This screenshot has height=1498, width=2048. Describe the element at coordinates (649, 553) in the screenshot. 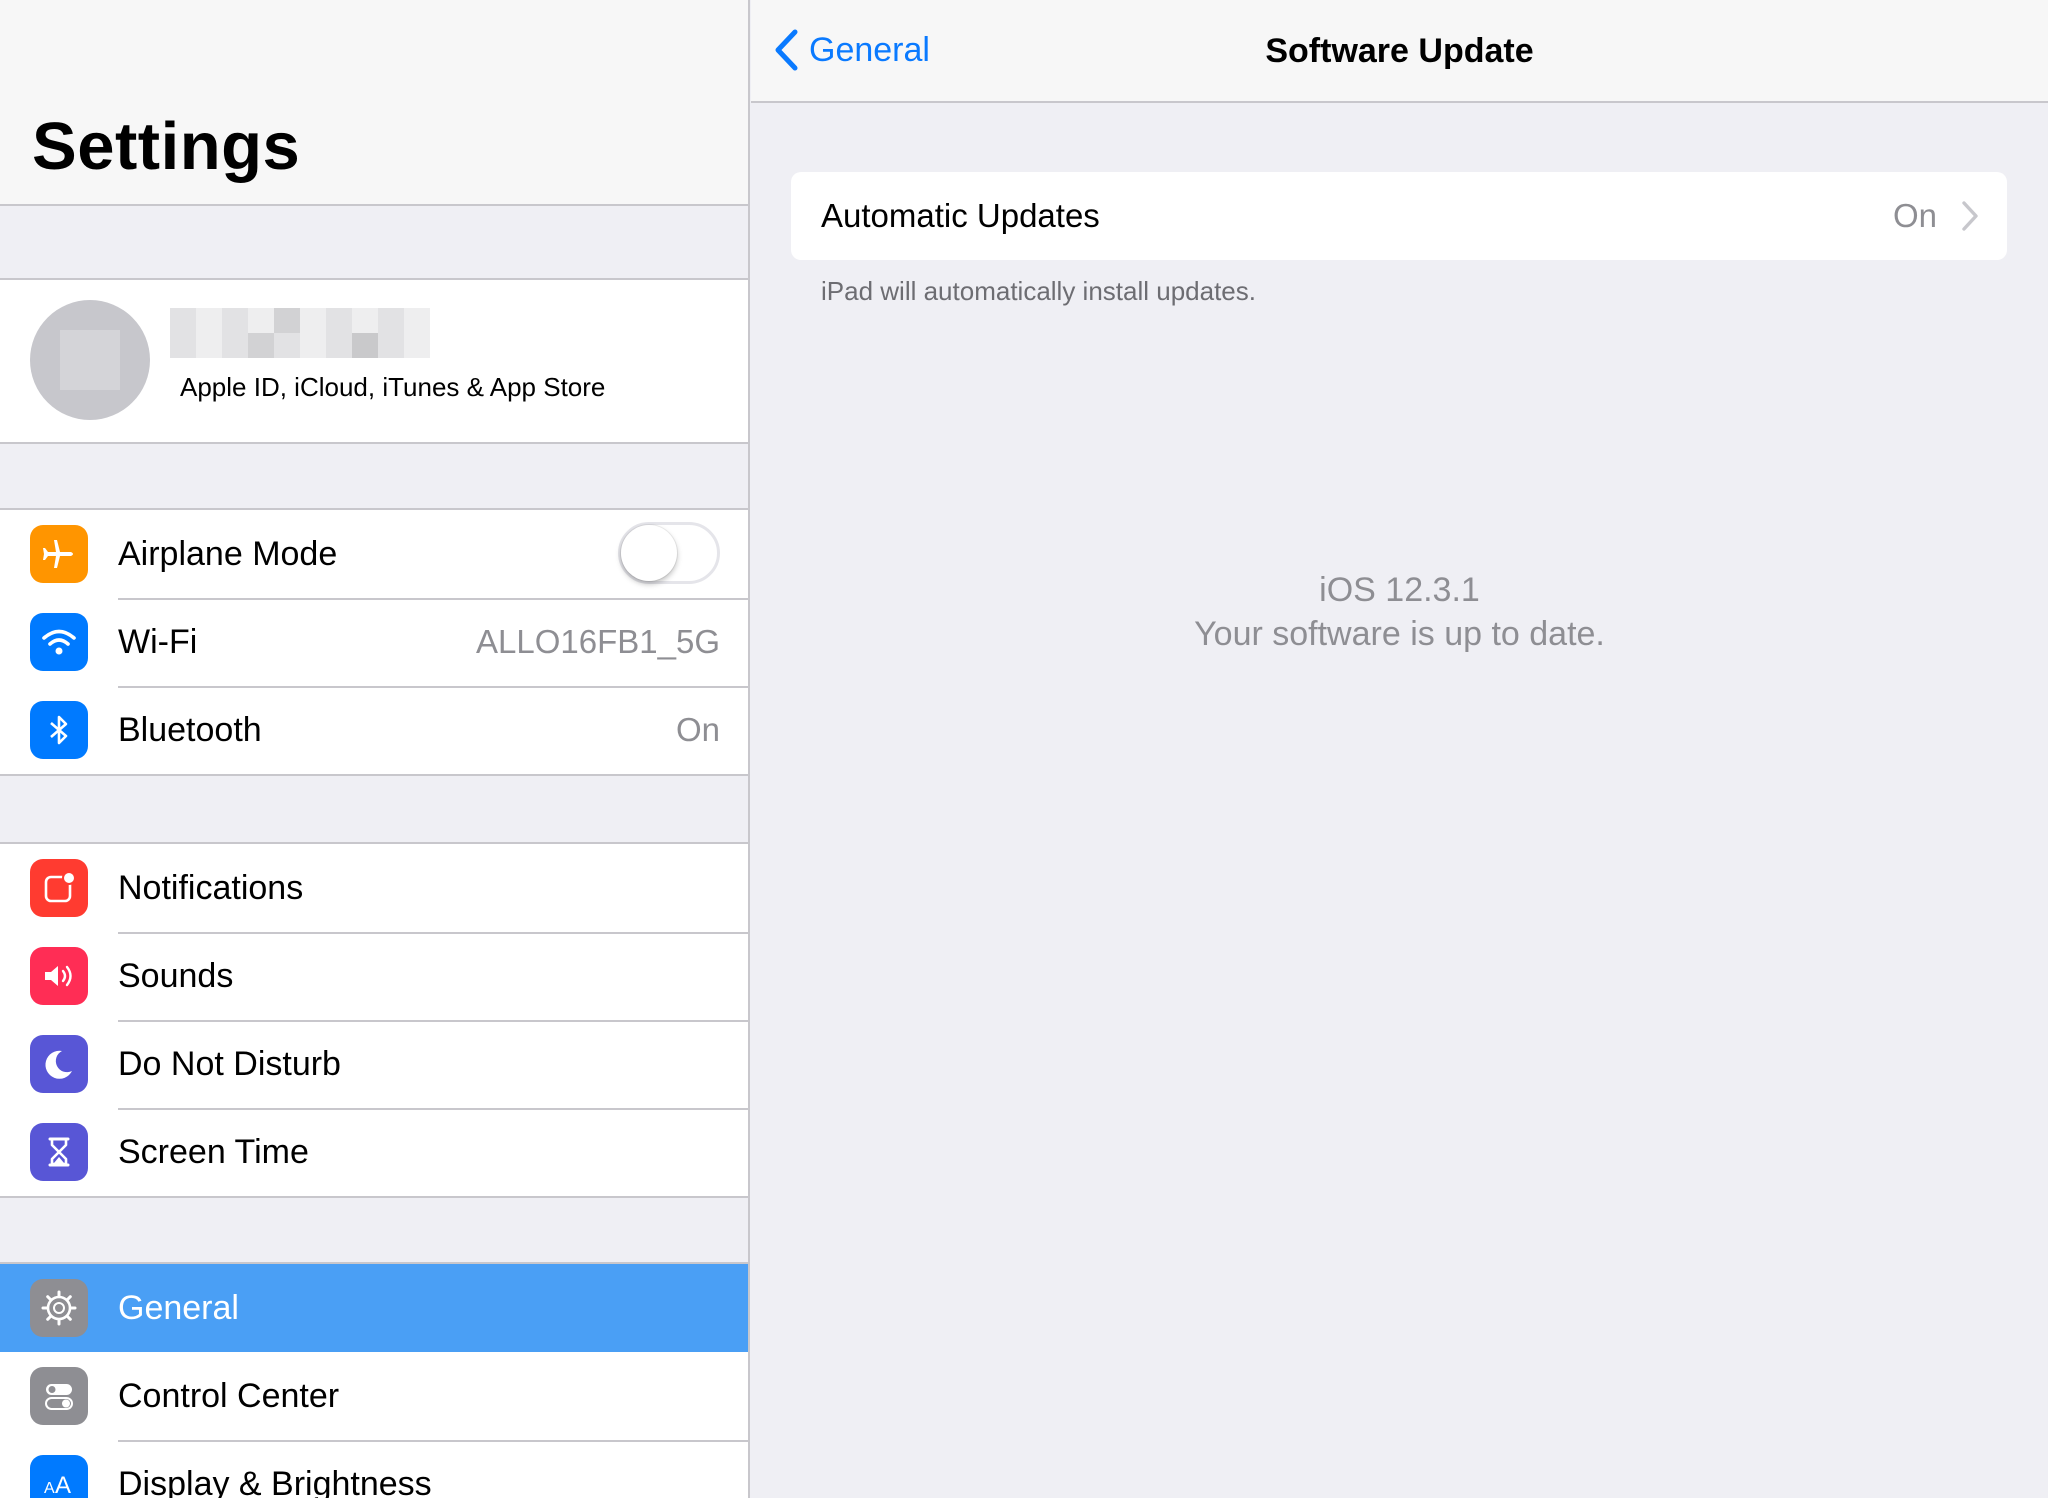

I see `toggle-knob` at that location.